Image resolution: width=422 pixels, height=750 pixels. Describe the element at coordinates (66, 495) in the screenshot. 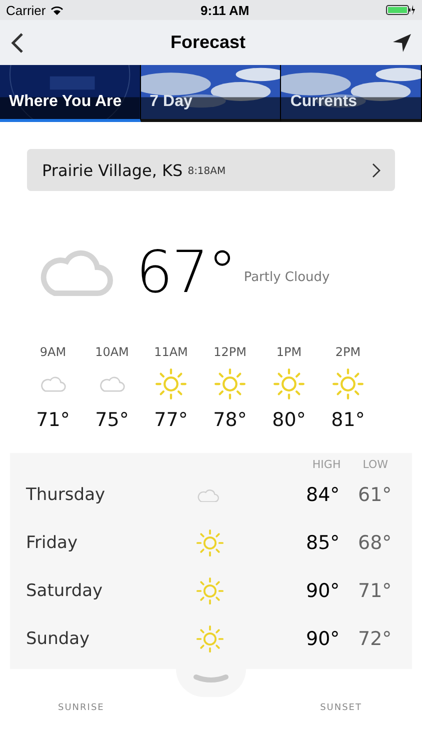

I see `day-name: Thursday` at that location.